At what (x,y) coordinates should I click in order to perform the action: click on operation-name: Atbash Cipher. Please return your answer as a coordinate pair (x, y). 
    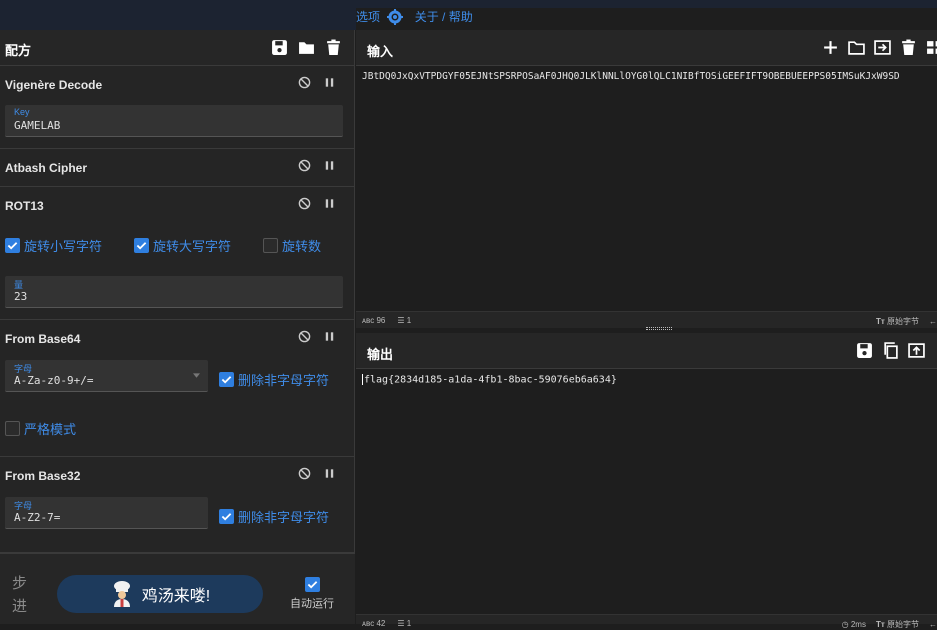
    Looking at the image, I should click on (46, 168).